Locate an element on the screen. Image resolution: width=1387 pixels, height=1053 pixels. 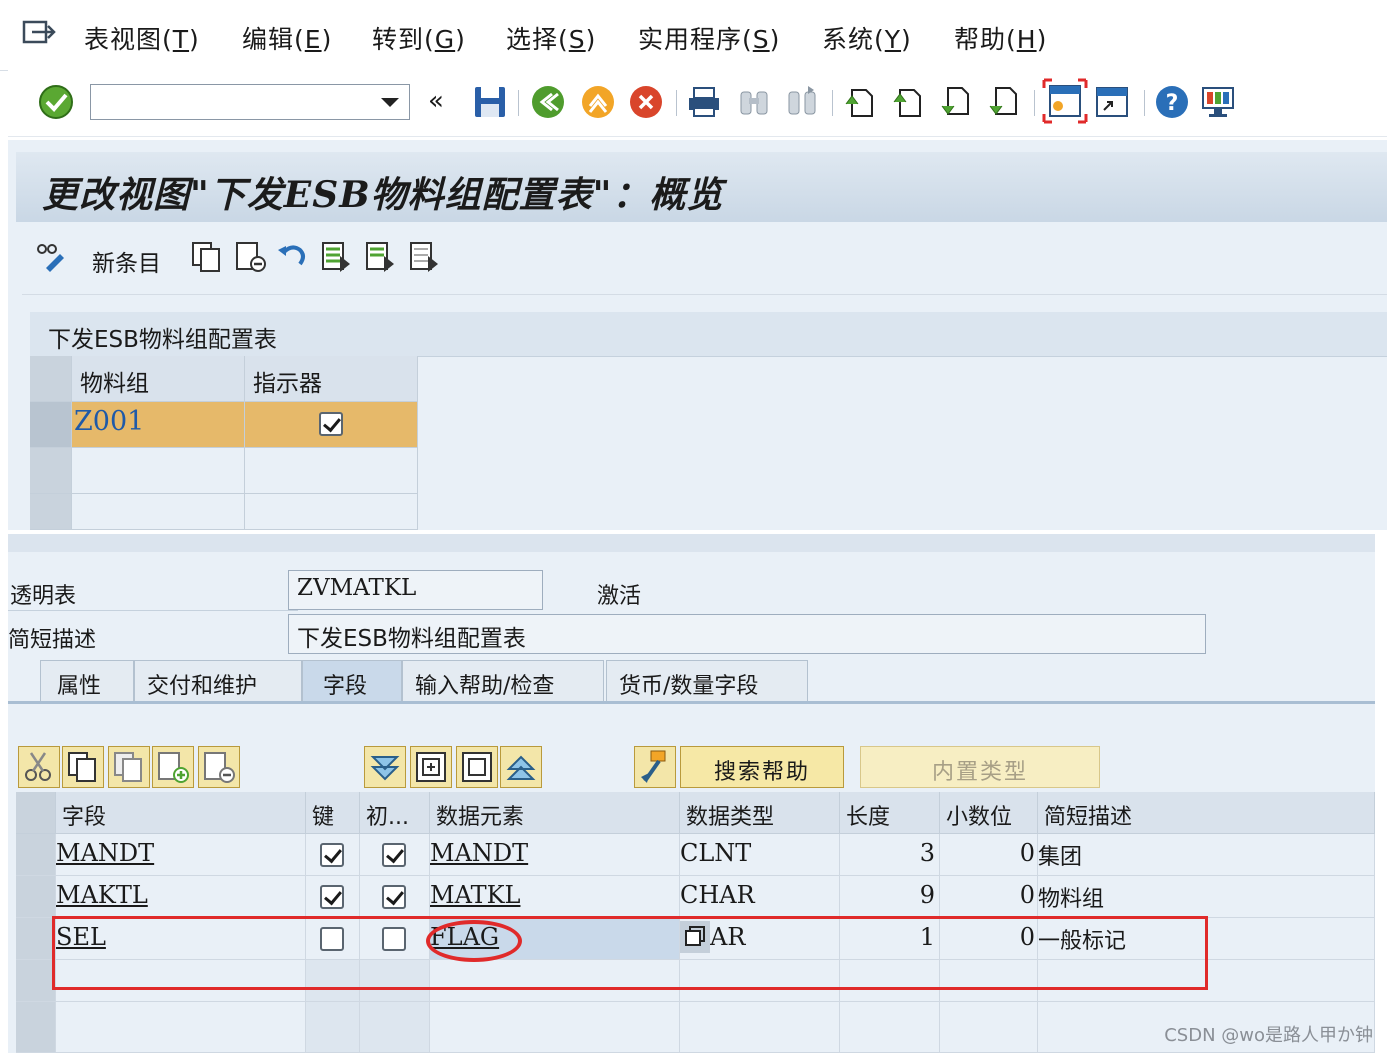
next-page-icon is located at coordinates (956, 102).